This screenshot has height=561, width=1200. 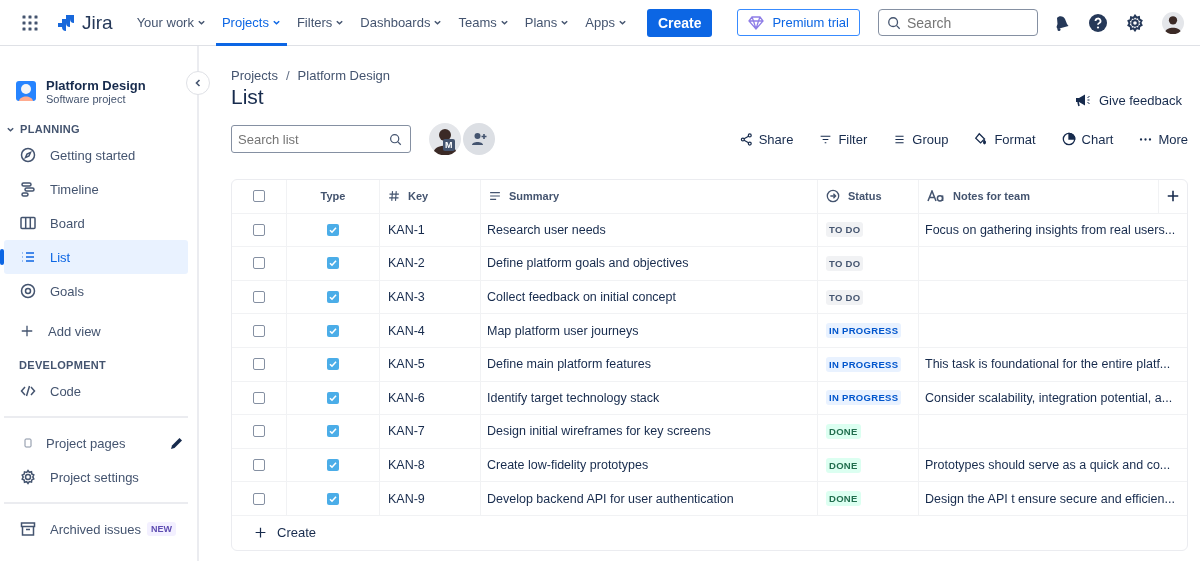 I want to click on issue-key: KAN-5, so click(x=406, y=364).